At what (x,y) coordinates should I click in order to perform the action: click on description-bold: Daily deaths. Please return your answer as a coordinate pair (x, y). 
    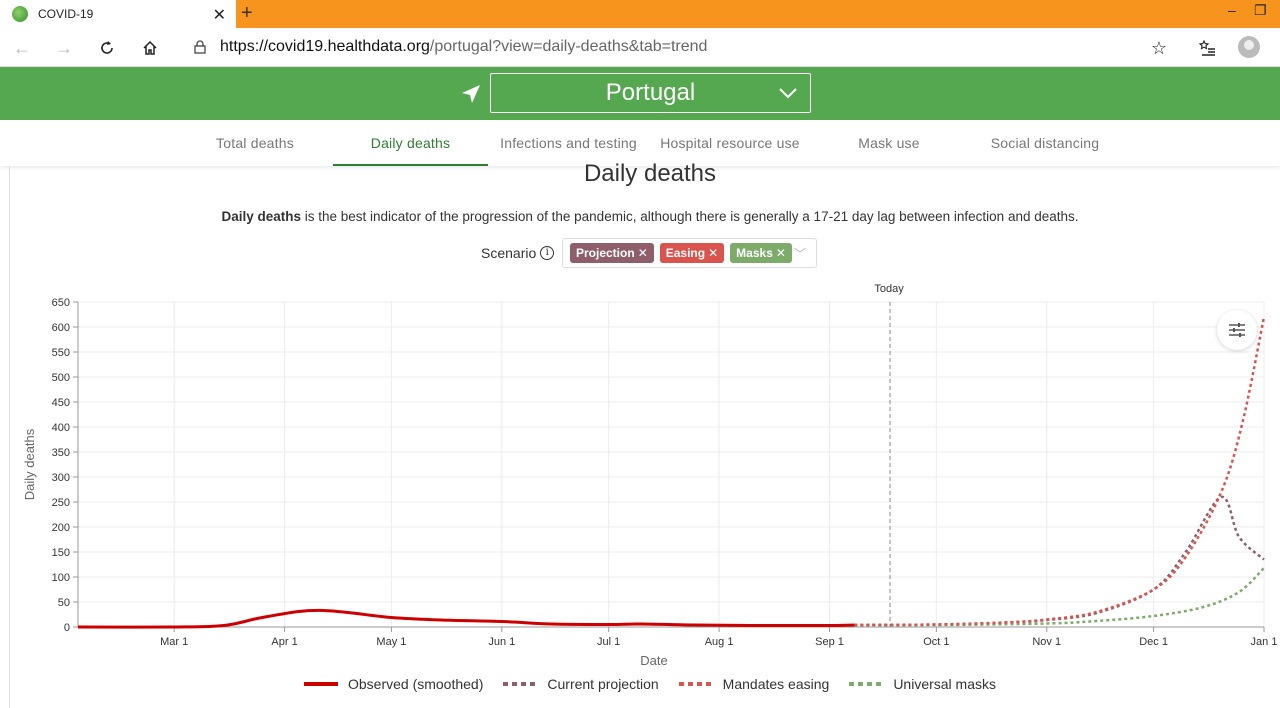
    Looking at the image, I should click on (261, 216).